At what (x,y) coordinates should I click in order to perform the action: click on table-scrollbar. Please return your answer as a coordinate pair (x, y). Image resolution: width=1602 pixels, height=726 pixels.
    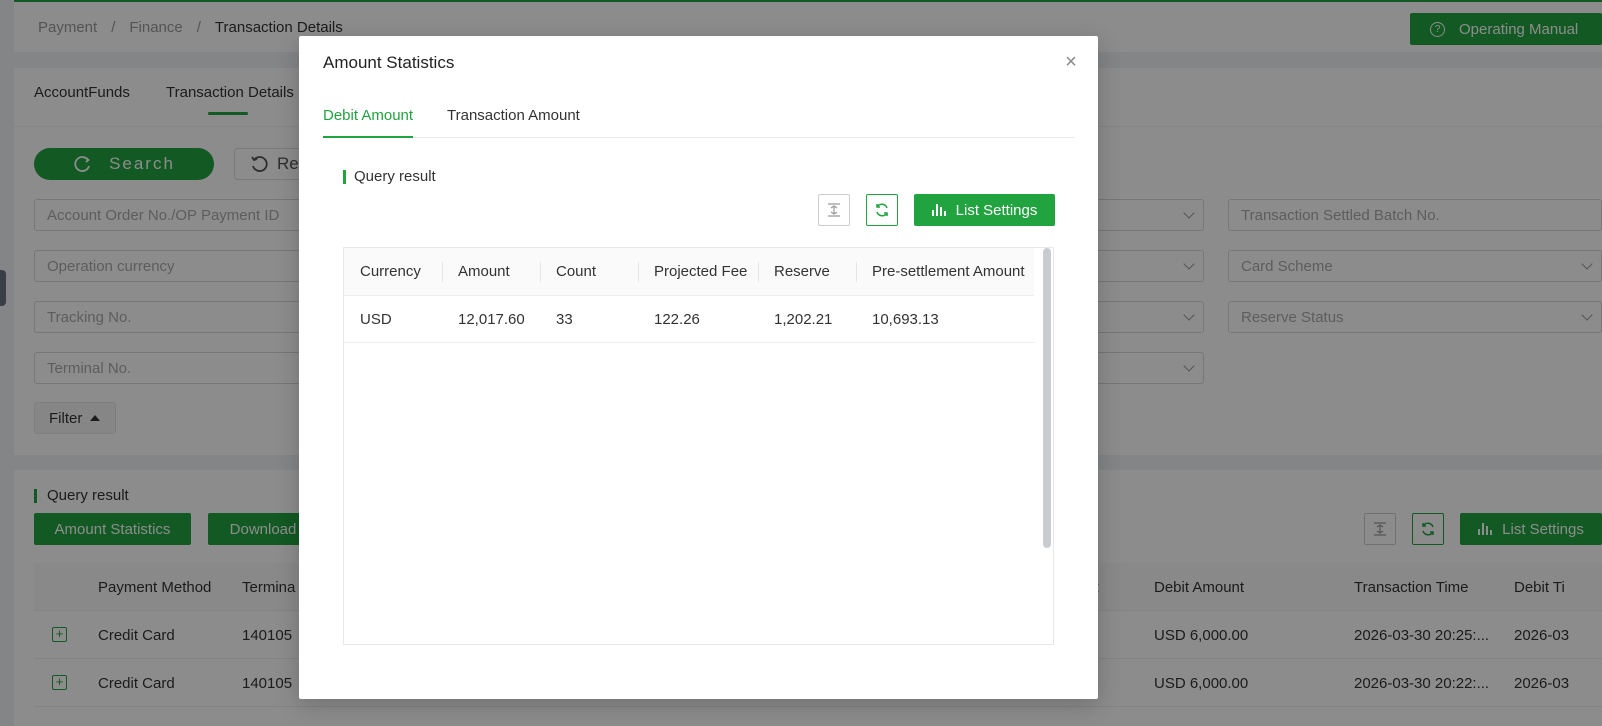
    Looking at the image, I should click on (1047, 398).